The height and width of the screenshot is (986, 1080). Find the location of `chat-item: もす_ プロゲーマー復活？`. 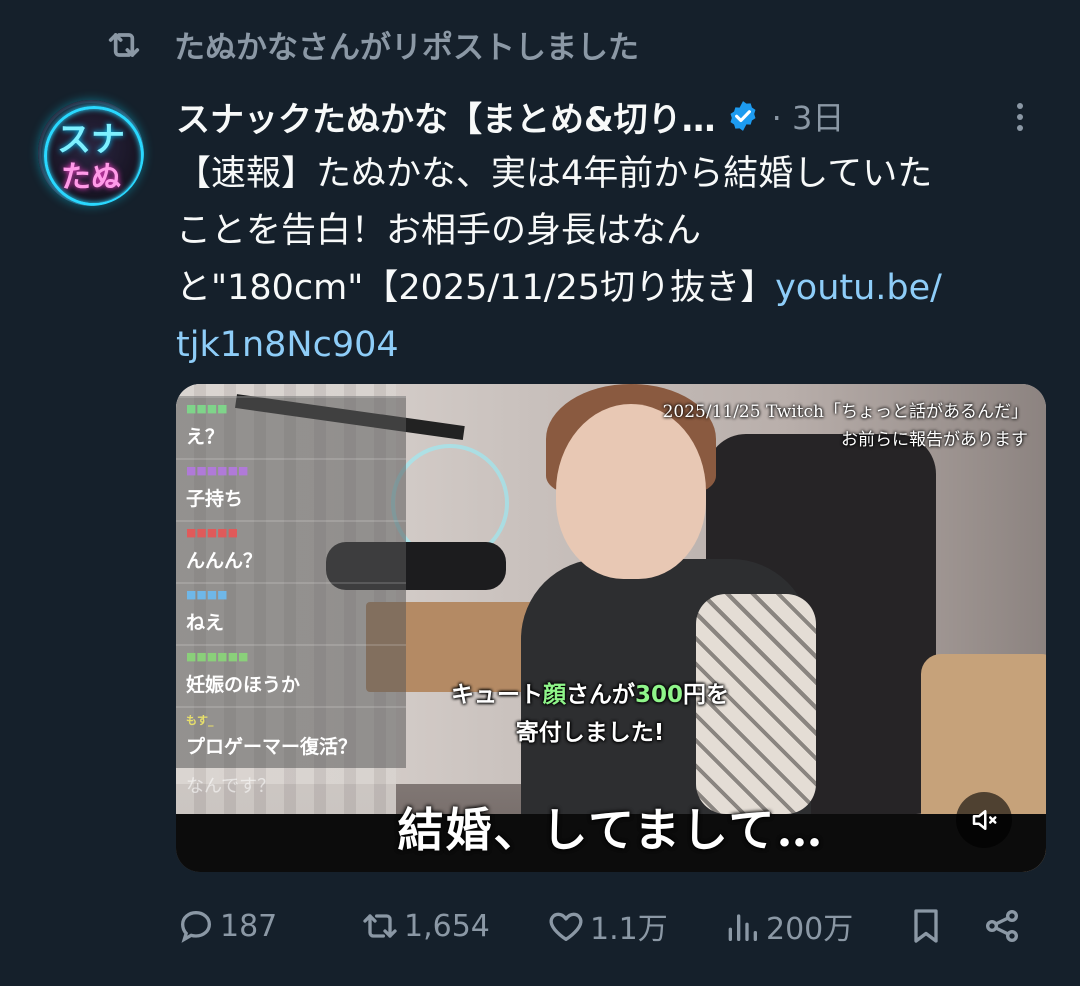

chat-item: もす_ プロゲーマー復活？ is located at coordinates (291, 737).